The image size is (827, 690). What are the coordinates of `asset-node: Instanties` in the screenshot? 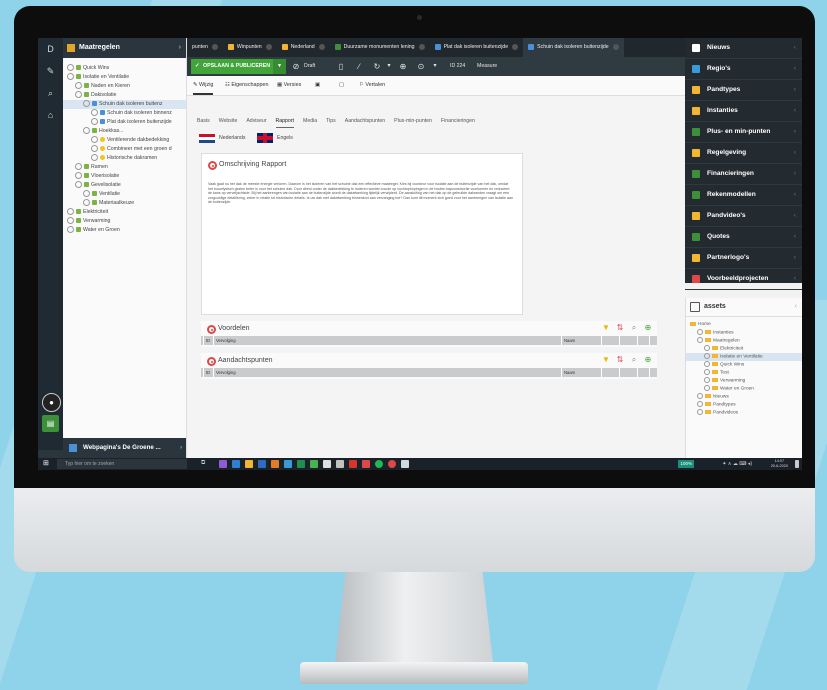 It's located at (744, 333).